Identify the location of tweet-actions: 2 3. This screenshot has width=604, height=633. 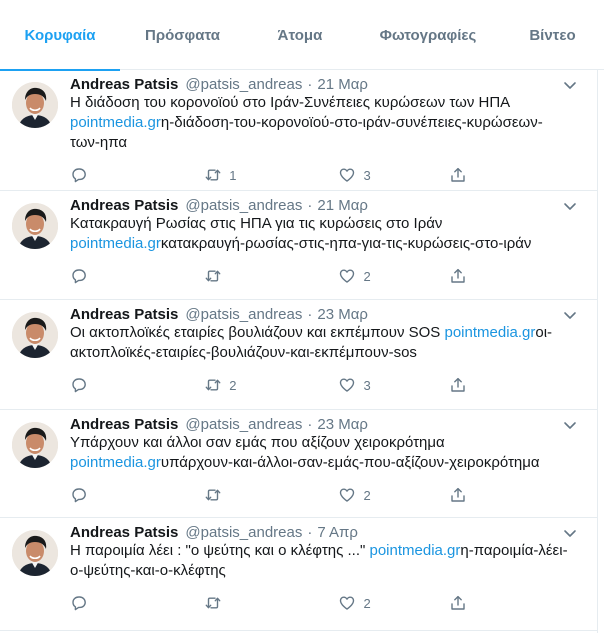
(333, 385).